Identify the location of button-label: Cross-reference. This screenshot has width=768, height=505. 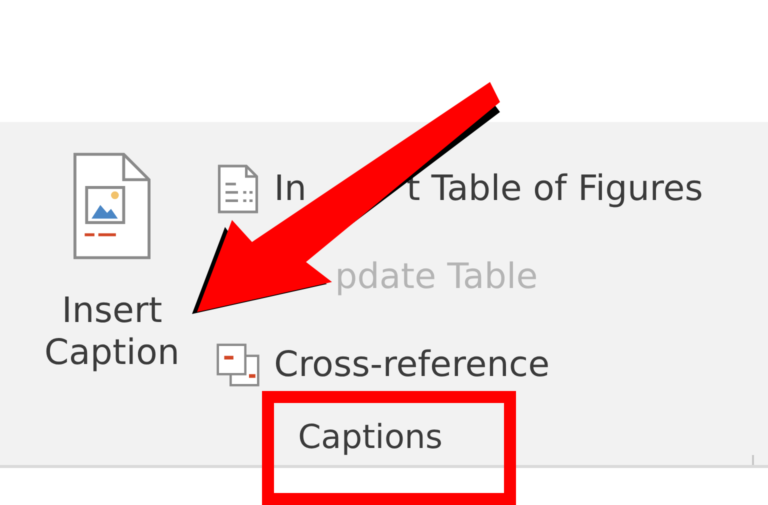
(412, 365).